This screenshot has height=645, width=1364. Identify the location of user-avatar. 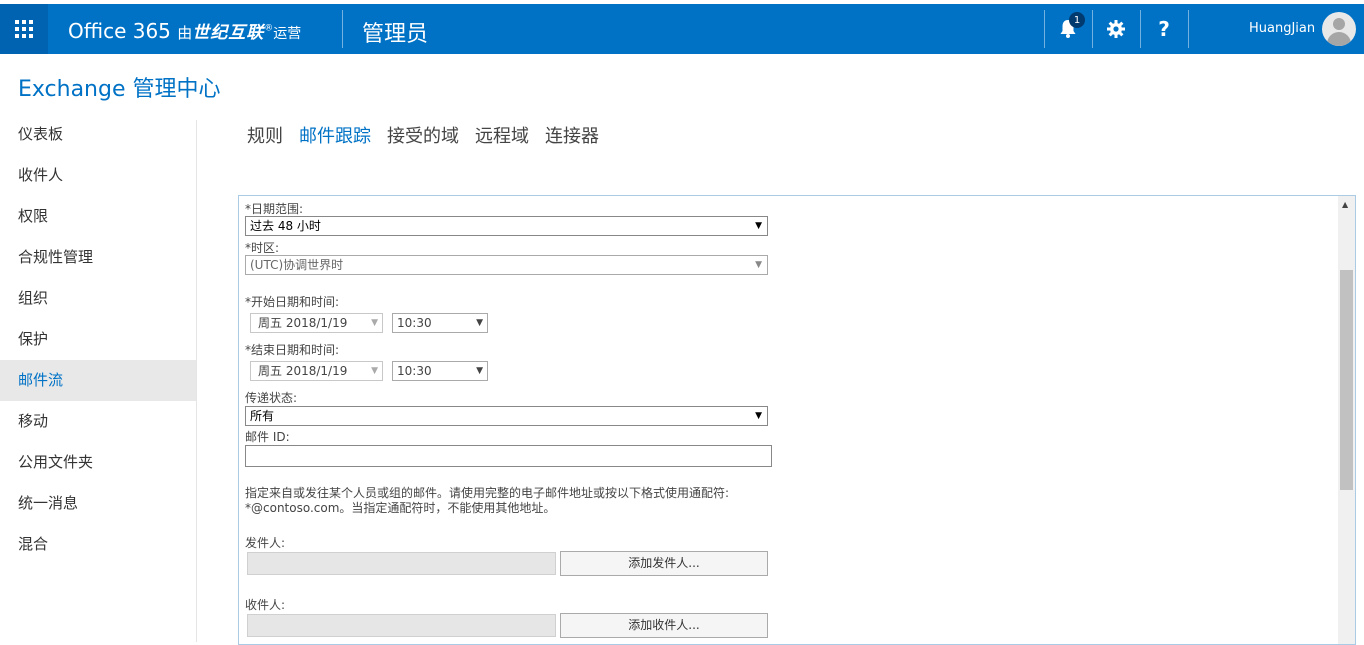
(1339, 29).